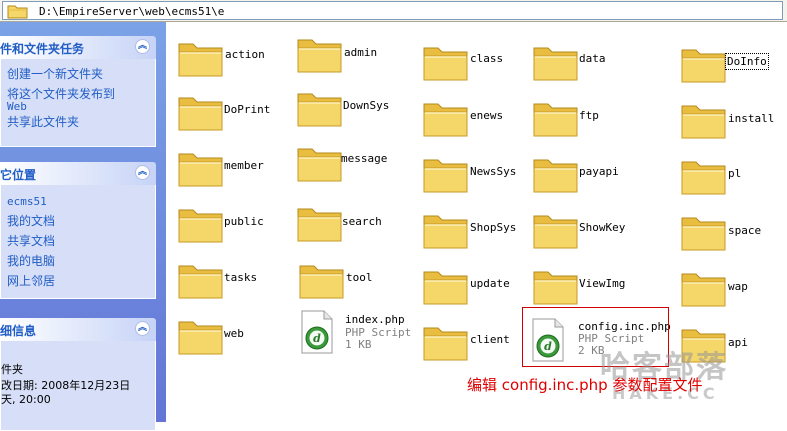 Image resolution: width=787 pixels, height=431 pixels. Describe the element at coordinates (17, 106) in the screenshot. I see `publish-web-link-cont: Web` at that location.